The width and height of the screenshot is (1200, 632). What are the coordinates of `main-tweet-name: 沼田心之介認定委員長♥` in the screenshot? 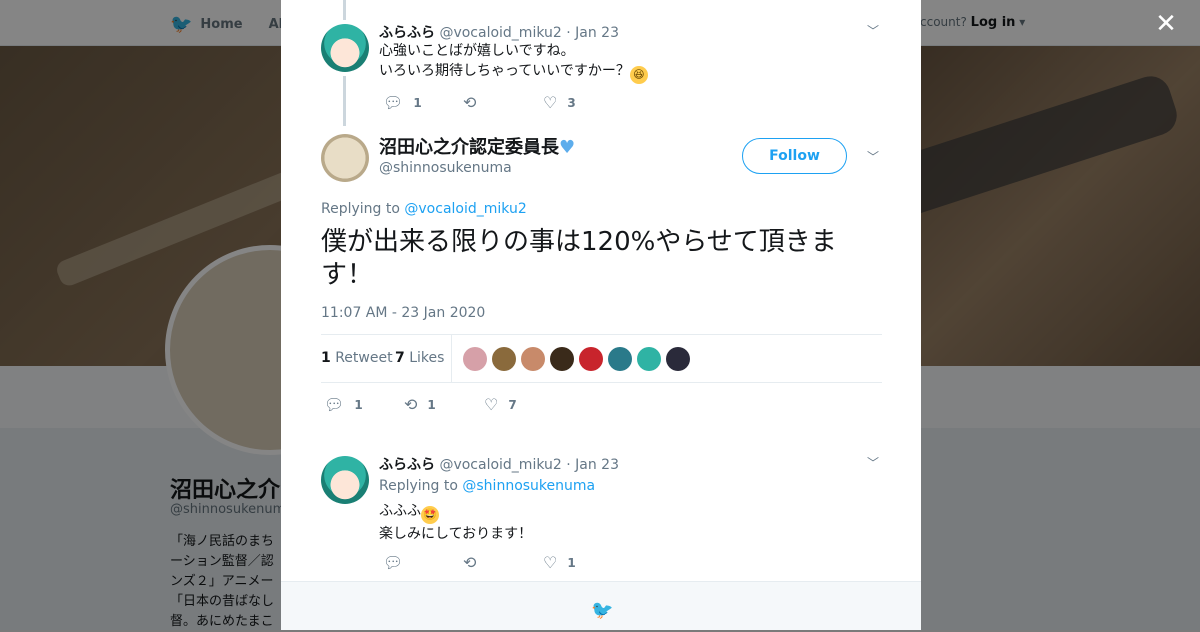 It's located at (477, 146).